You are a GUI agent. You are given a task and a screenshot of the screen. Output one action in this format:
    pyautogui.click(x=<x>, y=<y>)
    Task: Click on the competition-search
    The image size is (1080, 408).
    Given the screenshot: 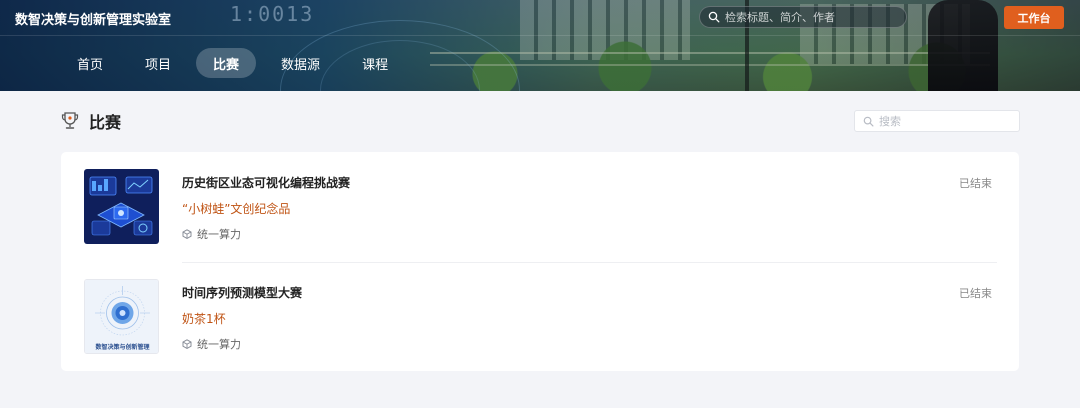 What is the action you would take?
    pyautogui.click(x=937, y=121)
    